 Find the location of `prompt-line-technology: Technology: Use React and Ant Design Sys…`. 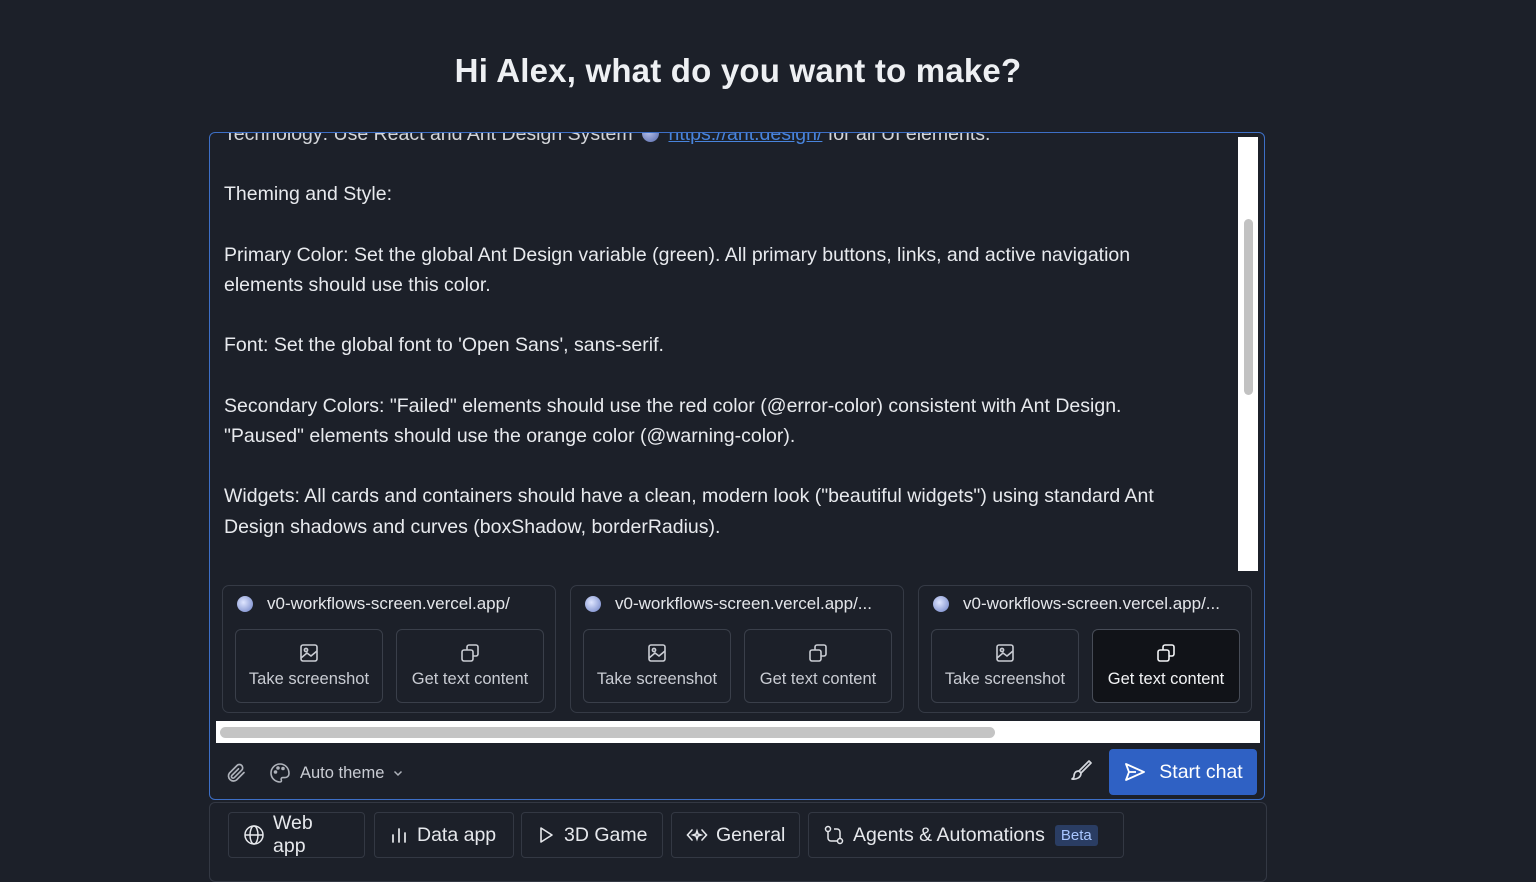

prompt-line-technology: Technology: Use React and Ant Design Sys… is located at coordinates (724, 141).